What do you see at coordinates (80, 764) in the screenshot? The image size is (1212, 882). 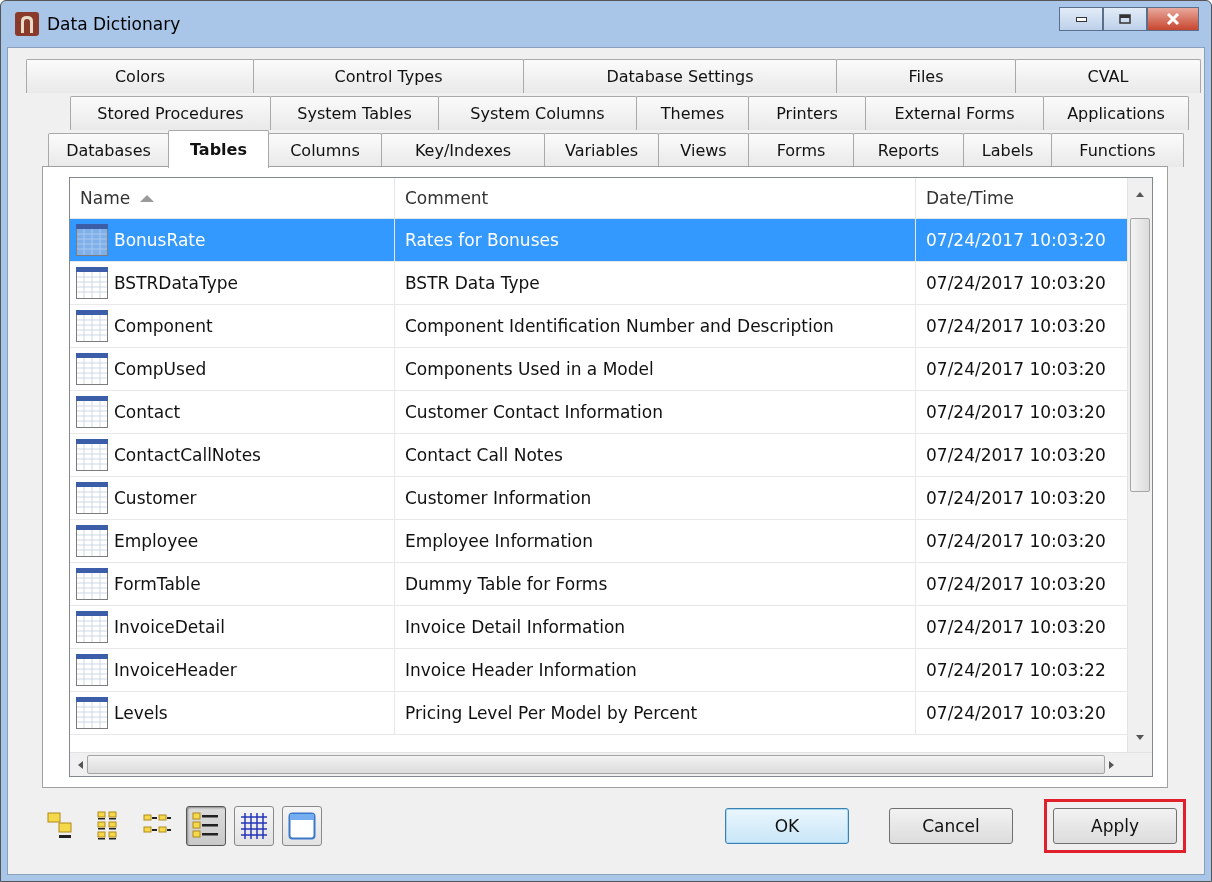 I see `scroll-left-arrow-icon` at bounding box center [80, 764].